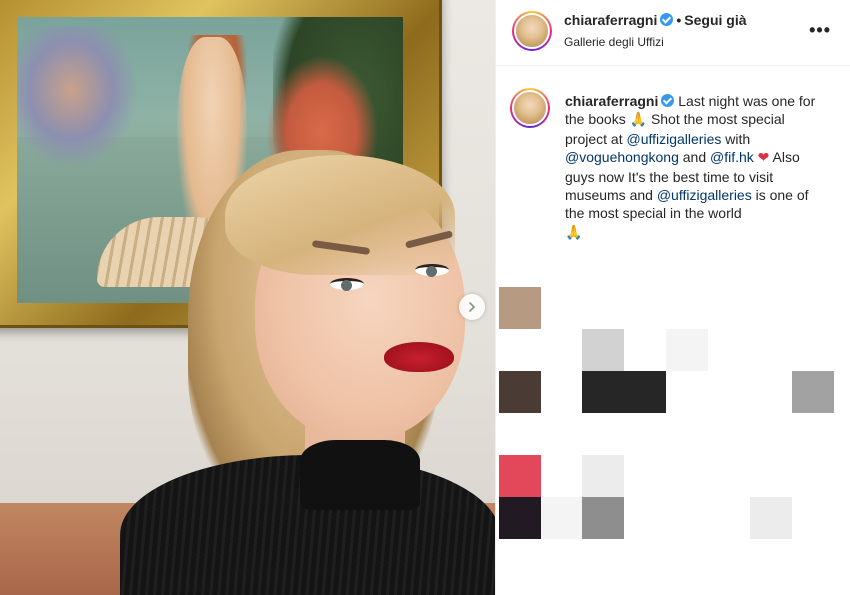 The width and height of the screenshot is (850, 595). What do you see at coordinates (611, 101) in the screenshot?
I see `caption-username: chiaraferragni` at bounding box center [611, 101].